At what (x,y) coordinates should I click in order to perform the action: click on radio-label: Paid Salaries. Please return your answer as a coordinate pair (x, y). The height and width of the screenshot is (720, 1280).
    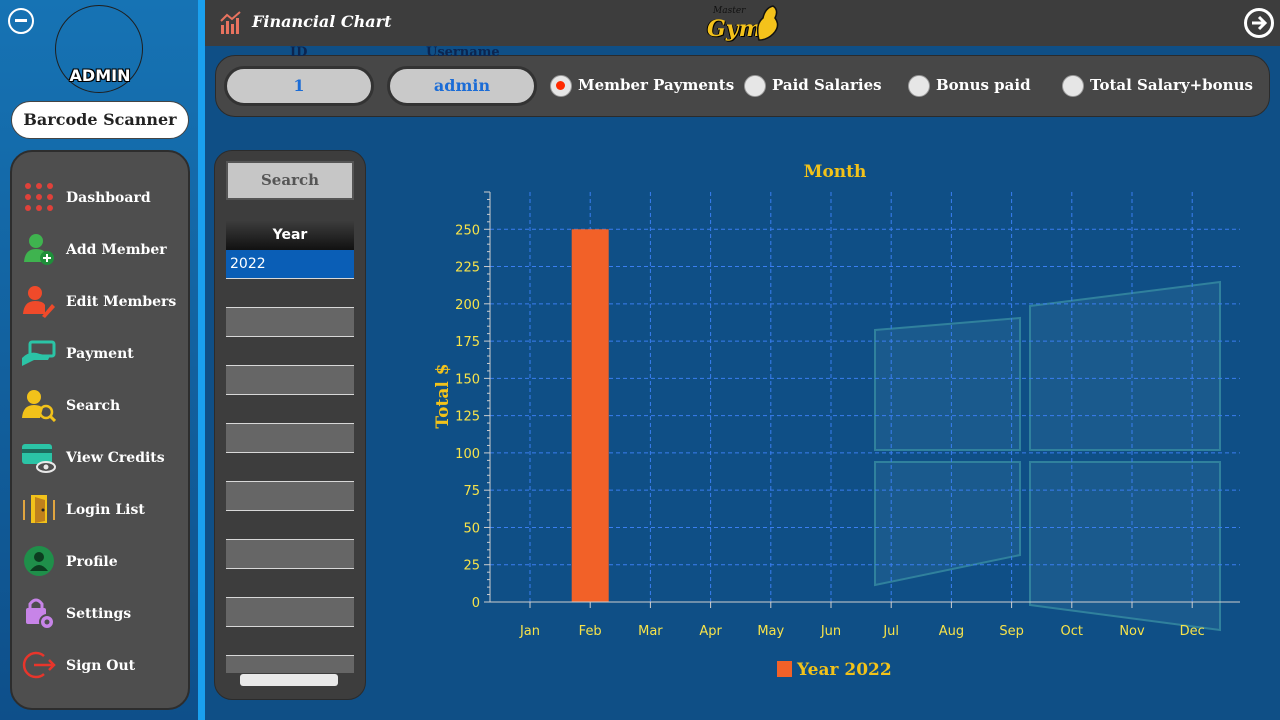
    Looking at the image, I should click on (827, 85).